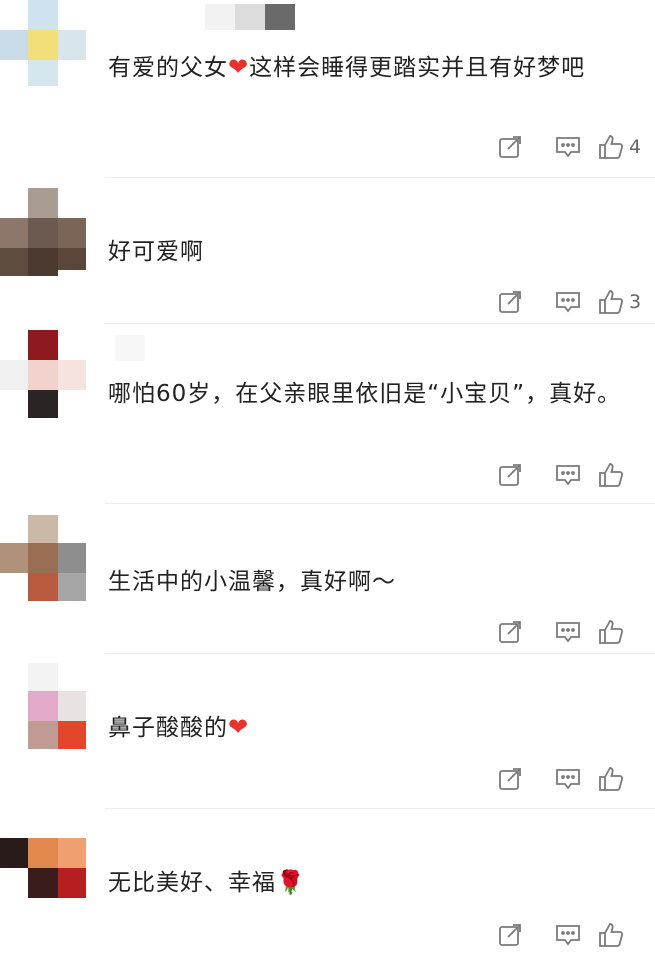  What do you see at coordinates (207, 883) in the screenshot?
I see `comment-text: 无比美好、幸福🌹` at bounding box center [207, 883].